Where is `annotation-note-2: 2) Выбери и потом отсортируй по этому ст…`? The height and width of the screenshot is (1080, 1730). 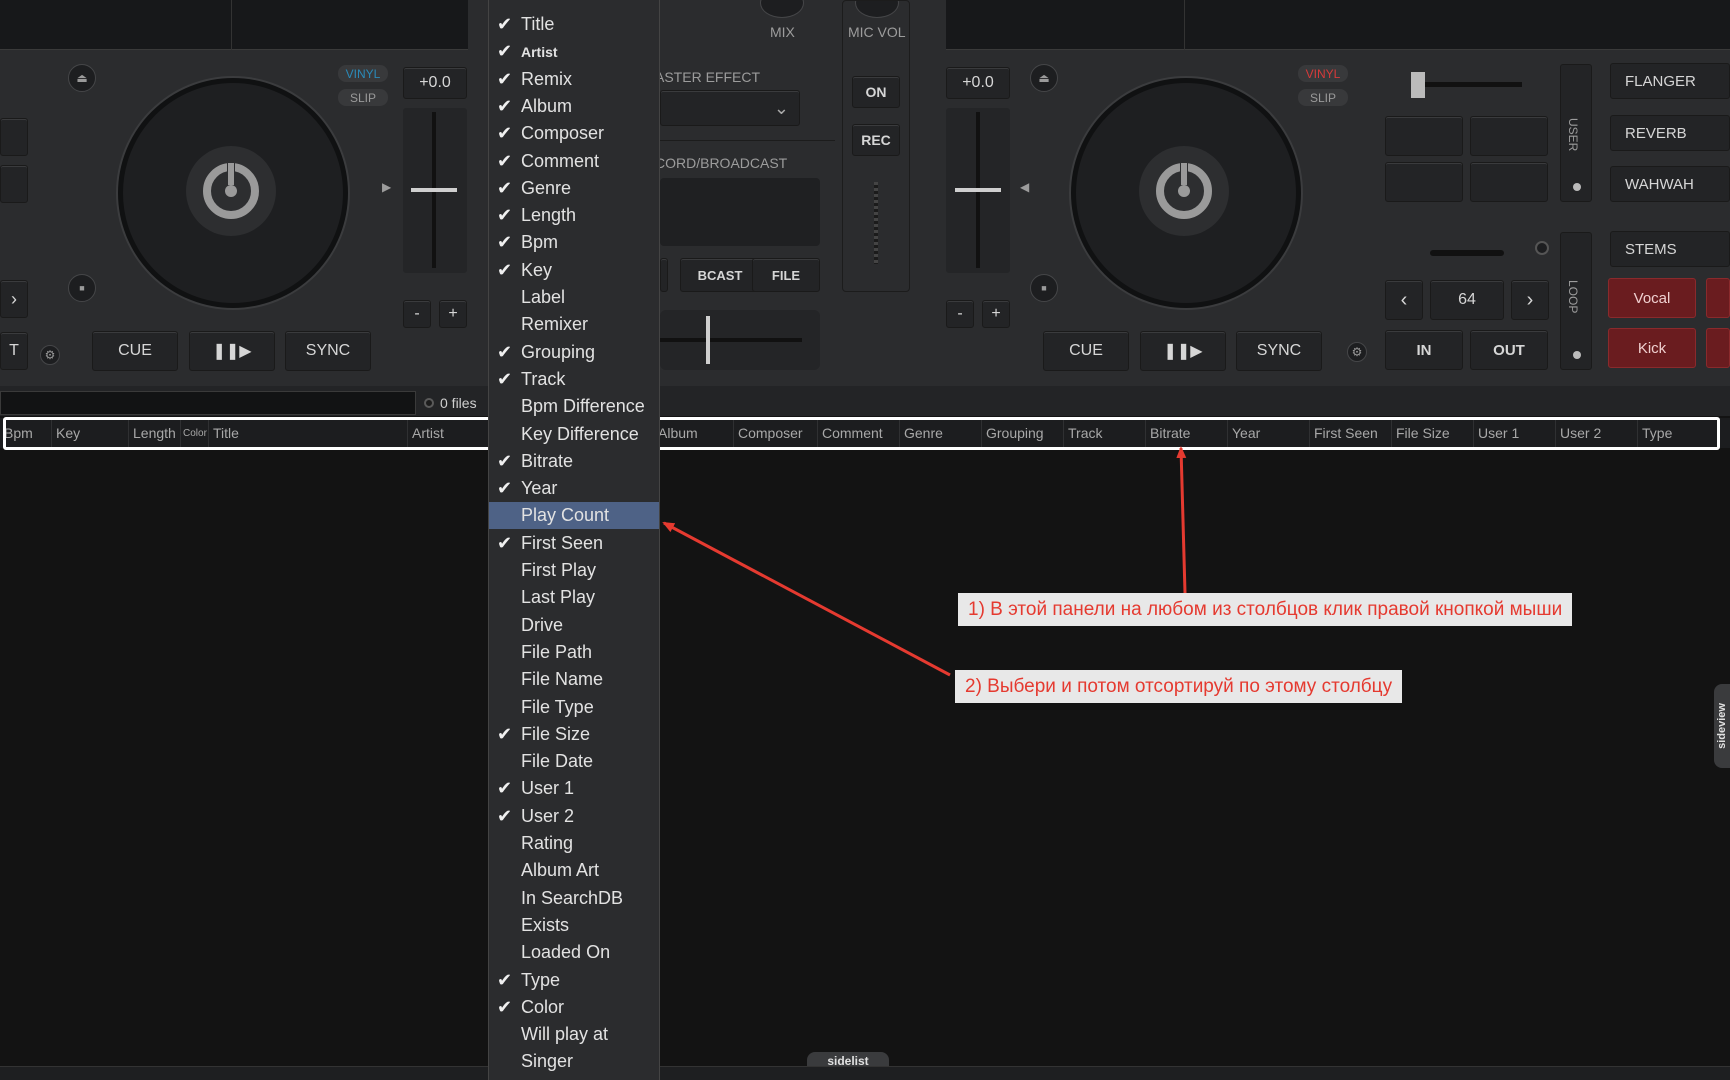 annotation-note-2: 2) Выбери и потом отсортируй по этому ст… is located at coordinates (1179, 686).